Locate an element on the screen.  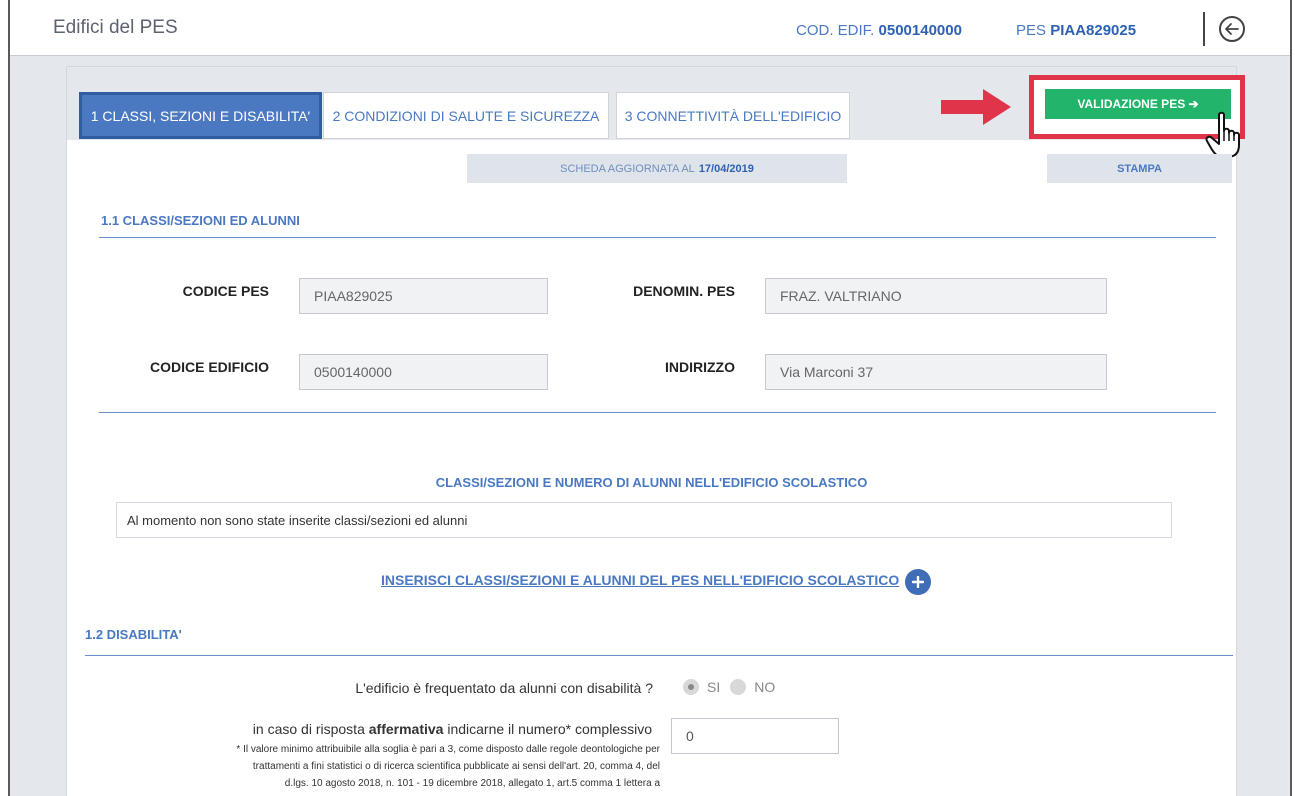
radio-si is located at coordinates (691, 687).